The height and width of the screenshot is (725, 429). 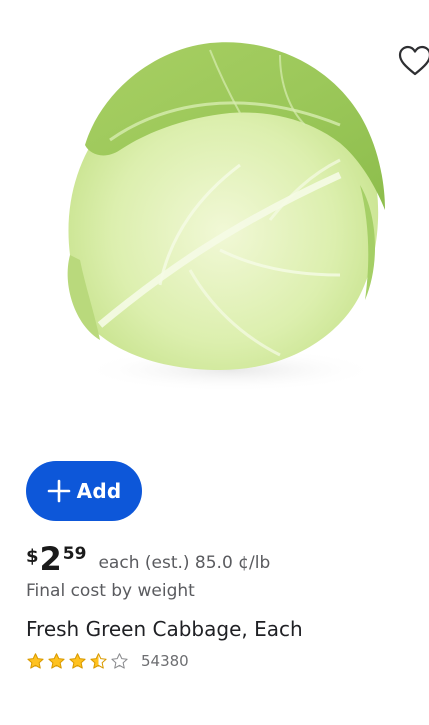 What do you see at coordinates (119, 660) in the screenshot?
I see `star-empty-icon` at bounding box center [119, 660].